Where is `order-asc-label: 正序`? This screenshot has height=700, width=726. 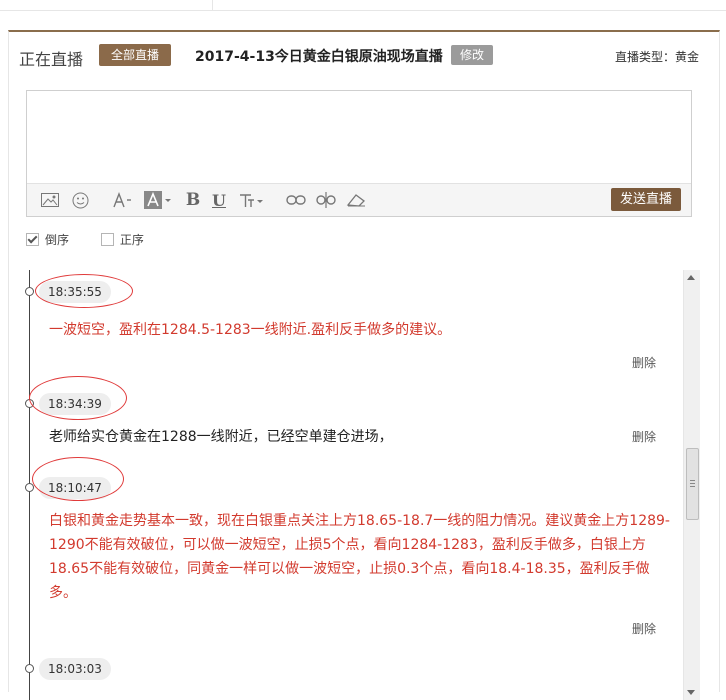
order-asc-label: 正序 is located at coordinates (131, 240).